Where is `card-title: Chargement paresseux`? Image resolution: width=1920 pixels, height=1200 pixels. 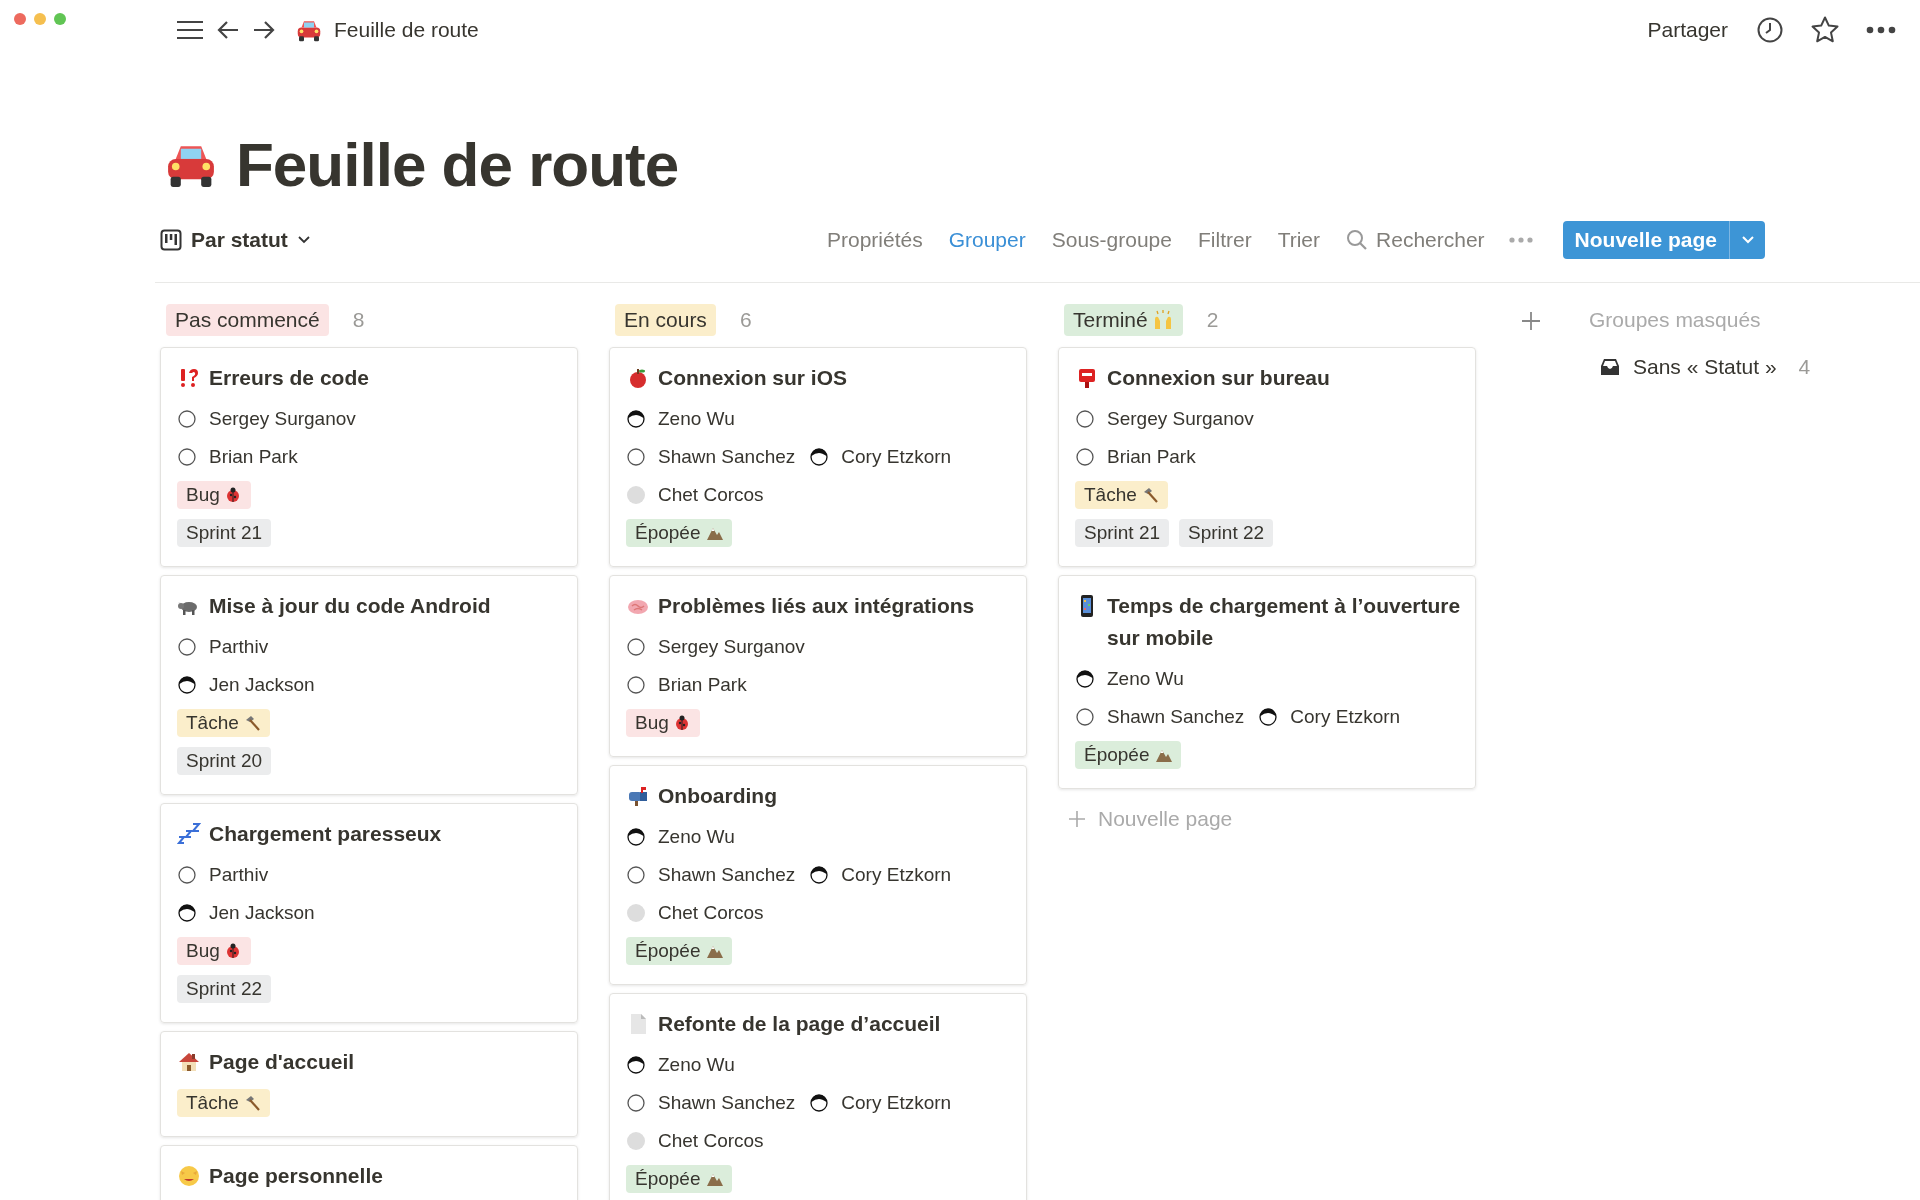 card-title: Chargement paresseux is located at coordinates (325, 834).